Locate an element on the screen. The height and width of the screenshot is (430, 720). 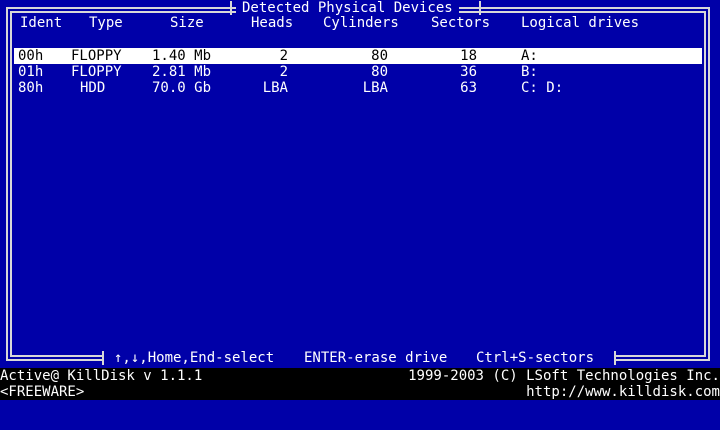
device-row-80h: 80h HDD 70.0 Gb LBA LBA 63 C: D: is located at coordinates (358, 88).